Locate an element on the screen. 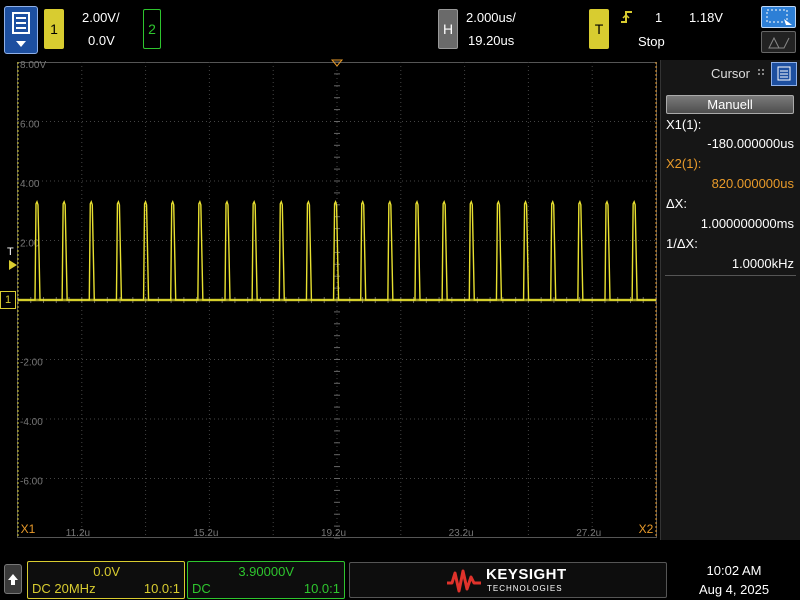 The height and width of the screenshot is (600, 800). channel-2-info-offset: 3.90000V is located at coordinates (266, 571).